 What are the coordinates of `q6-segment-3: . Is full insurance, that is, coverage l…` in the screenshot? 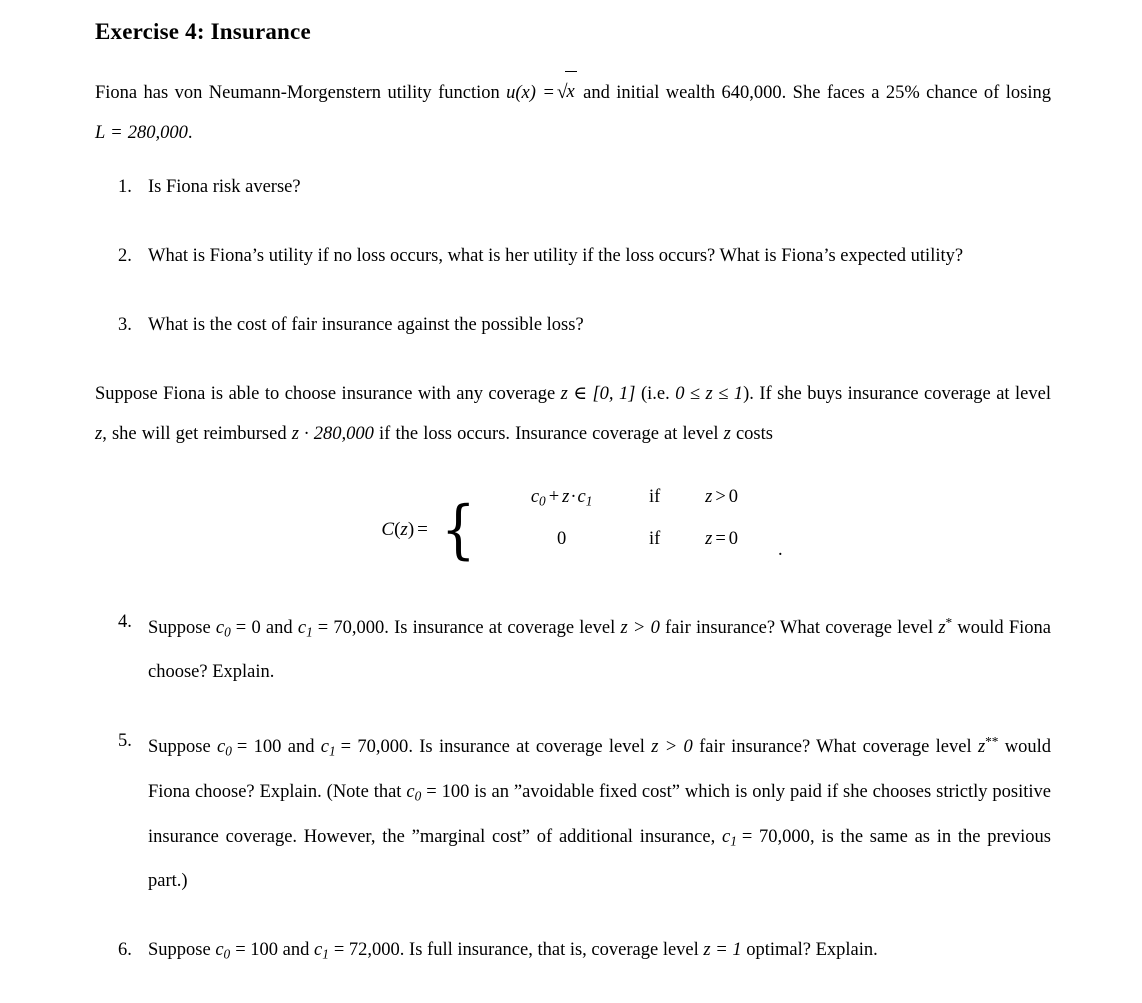 It's located at (551, 950).